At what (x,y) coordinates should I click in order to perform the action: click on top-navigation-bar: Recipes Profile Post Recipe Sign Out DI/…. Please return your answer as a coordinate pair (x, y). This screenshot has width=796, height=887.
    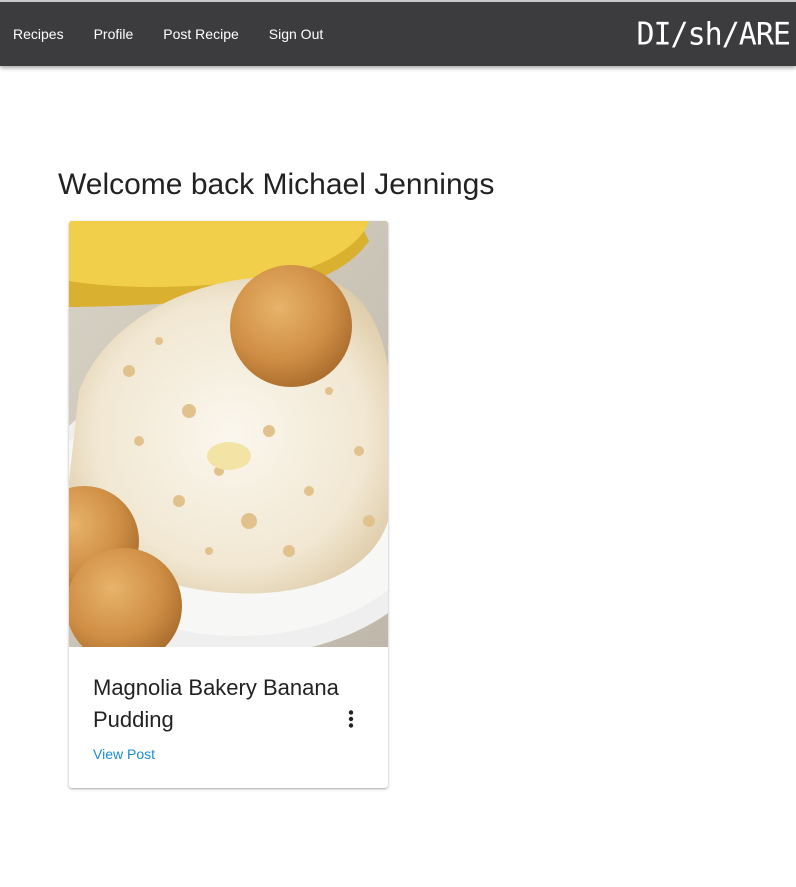
    Looking at the image, I should click on (398, 33).